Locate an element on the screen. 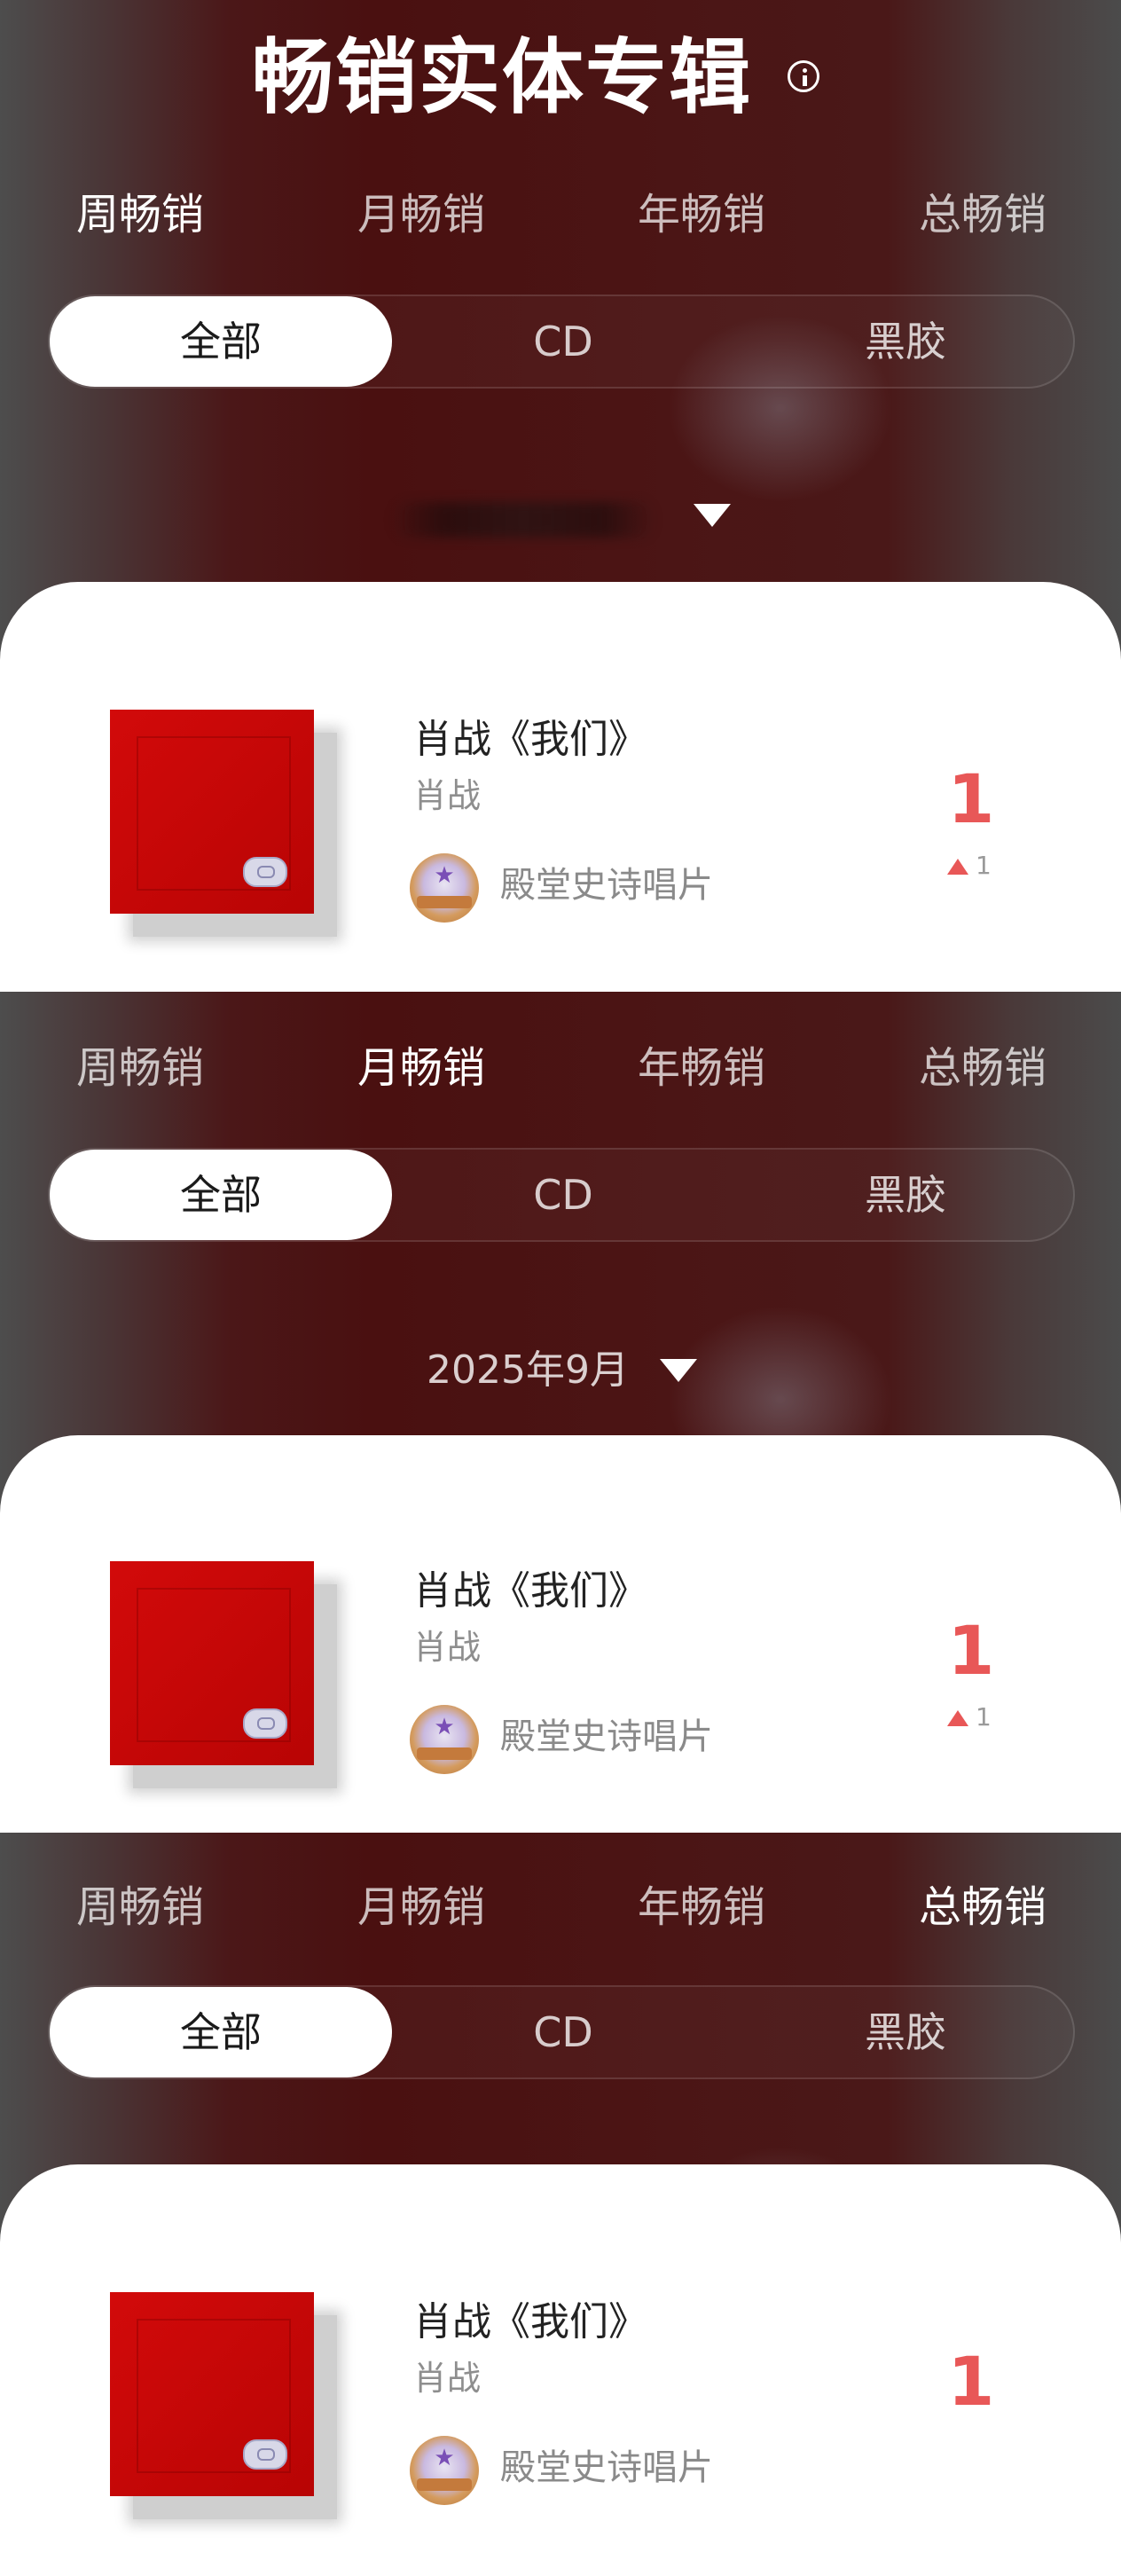 The width and height of the screenshot is (1121, 2576). period-selector: 2025年9月 is located at coordinates (560, 1370).